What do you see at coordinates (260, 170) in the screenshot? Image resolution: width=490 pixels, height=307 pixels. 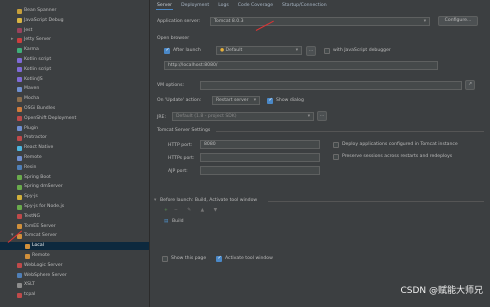 I see `ajp-port-field` at bounding box center [260, 170].